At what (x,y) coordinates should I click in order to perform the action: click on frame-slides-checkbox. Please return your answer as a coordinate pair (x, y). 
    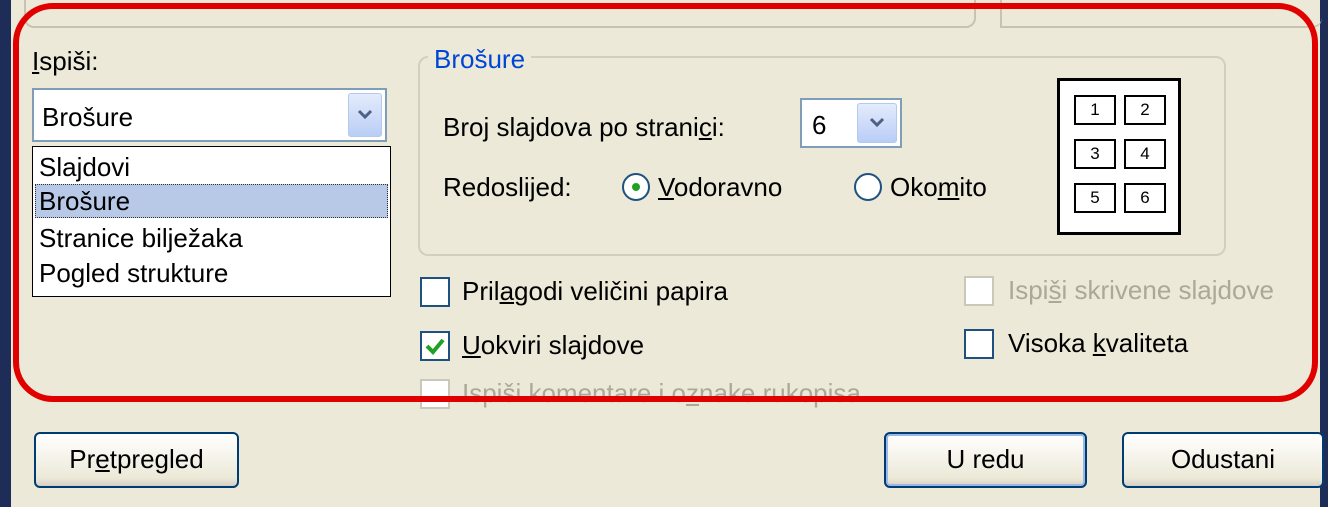
    Looking at the image, I should click on (435, 346).